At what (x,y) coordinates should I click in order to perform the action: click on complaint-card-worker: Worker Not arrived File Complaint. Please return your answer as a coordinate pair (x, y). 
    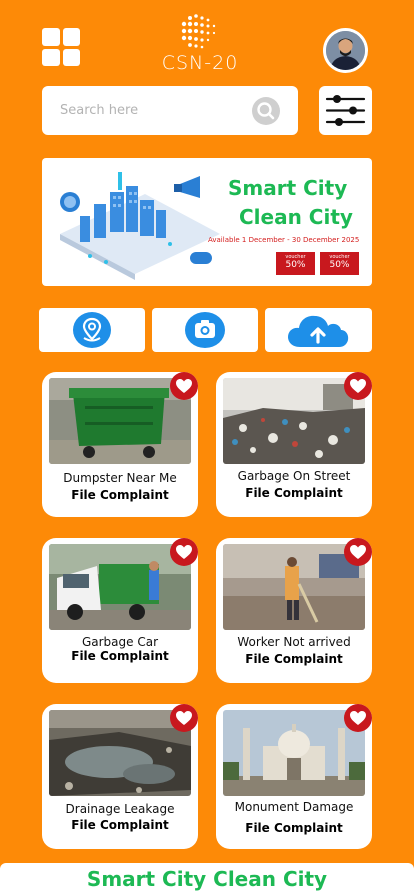
    Looking at the image, I should click on (294, 610).